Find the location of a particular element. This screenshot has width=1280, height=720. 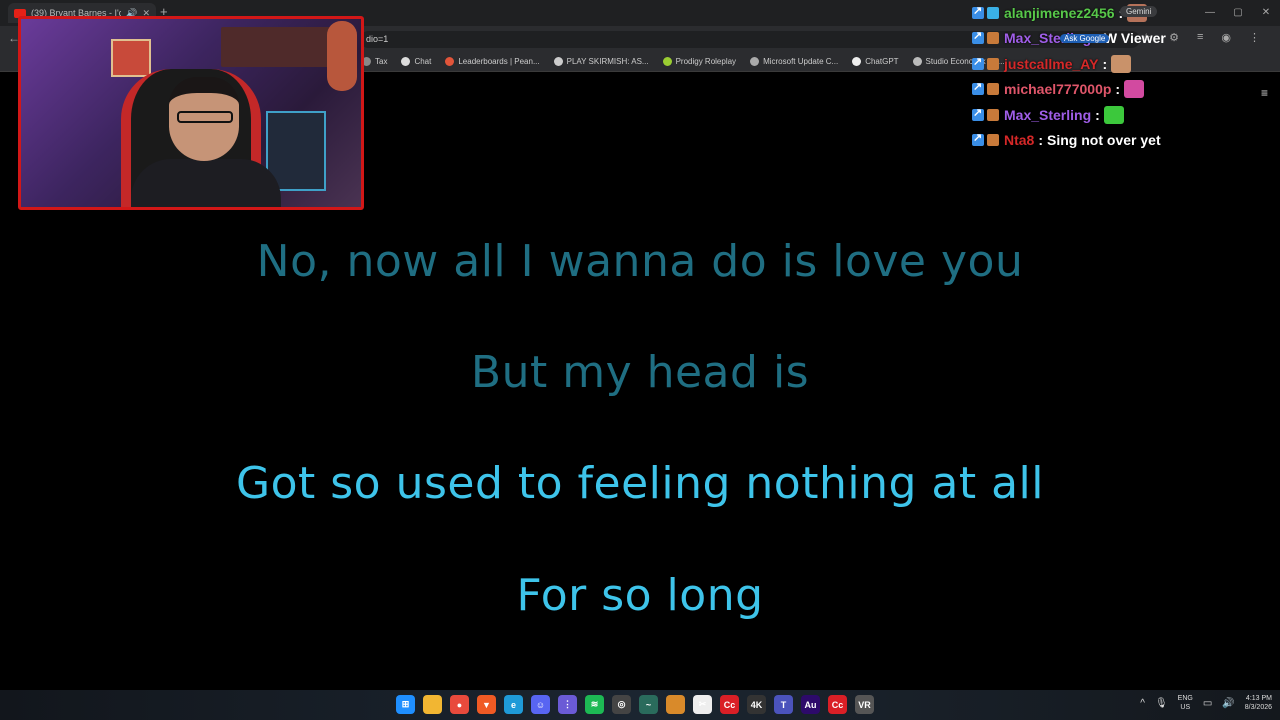

discord-icon: ☺ is located at coordinates (540, 704).